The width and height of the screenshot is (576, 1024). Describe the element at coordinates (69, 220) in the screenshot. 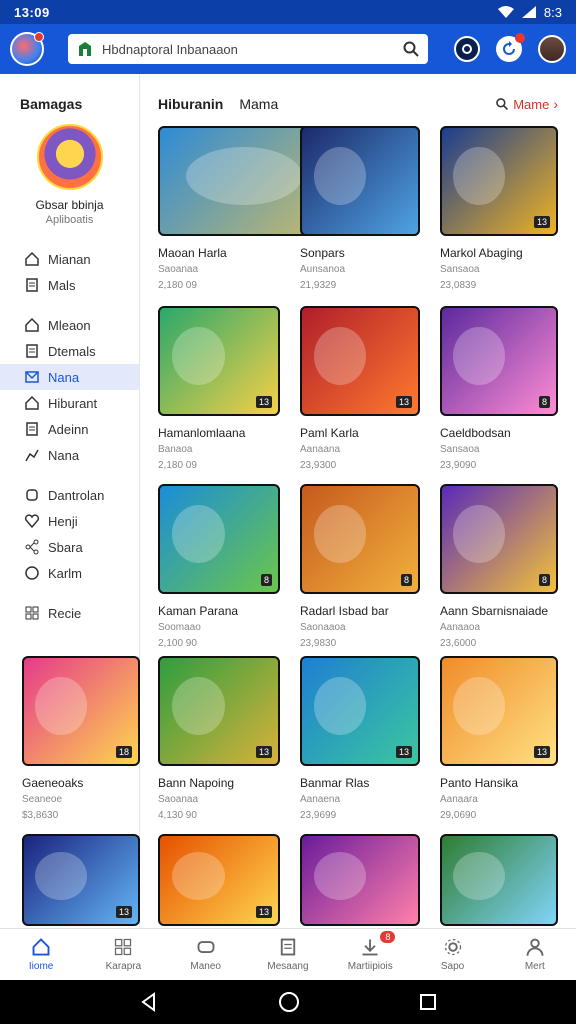

I see `profile-subtitle: Apliboatis` at that location.